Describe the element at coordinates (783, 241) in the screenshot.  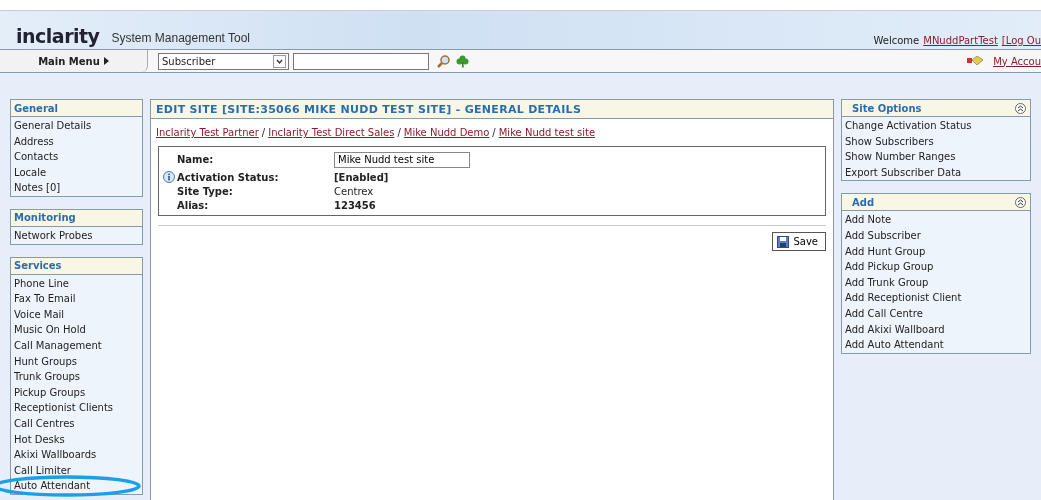
I see `save-icon` at that location.